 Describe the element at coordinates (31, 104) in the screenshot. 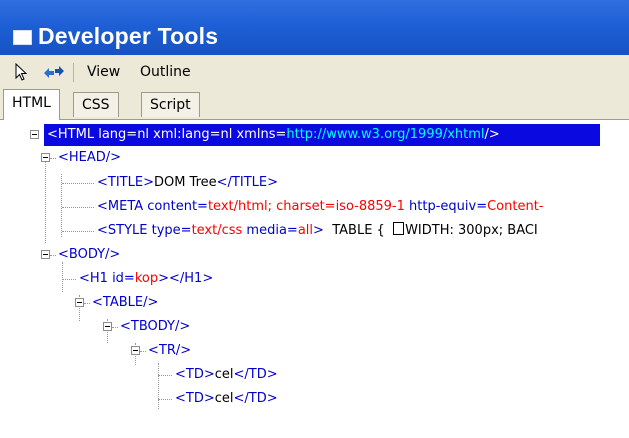

I see `tab-html: HTML` at that location.